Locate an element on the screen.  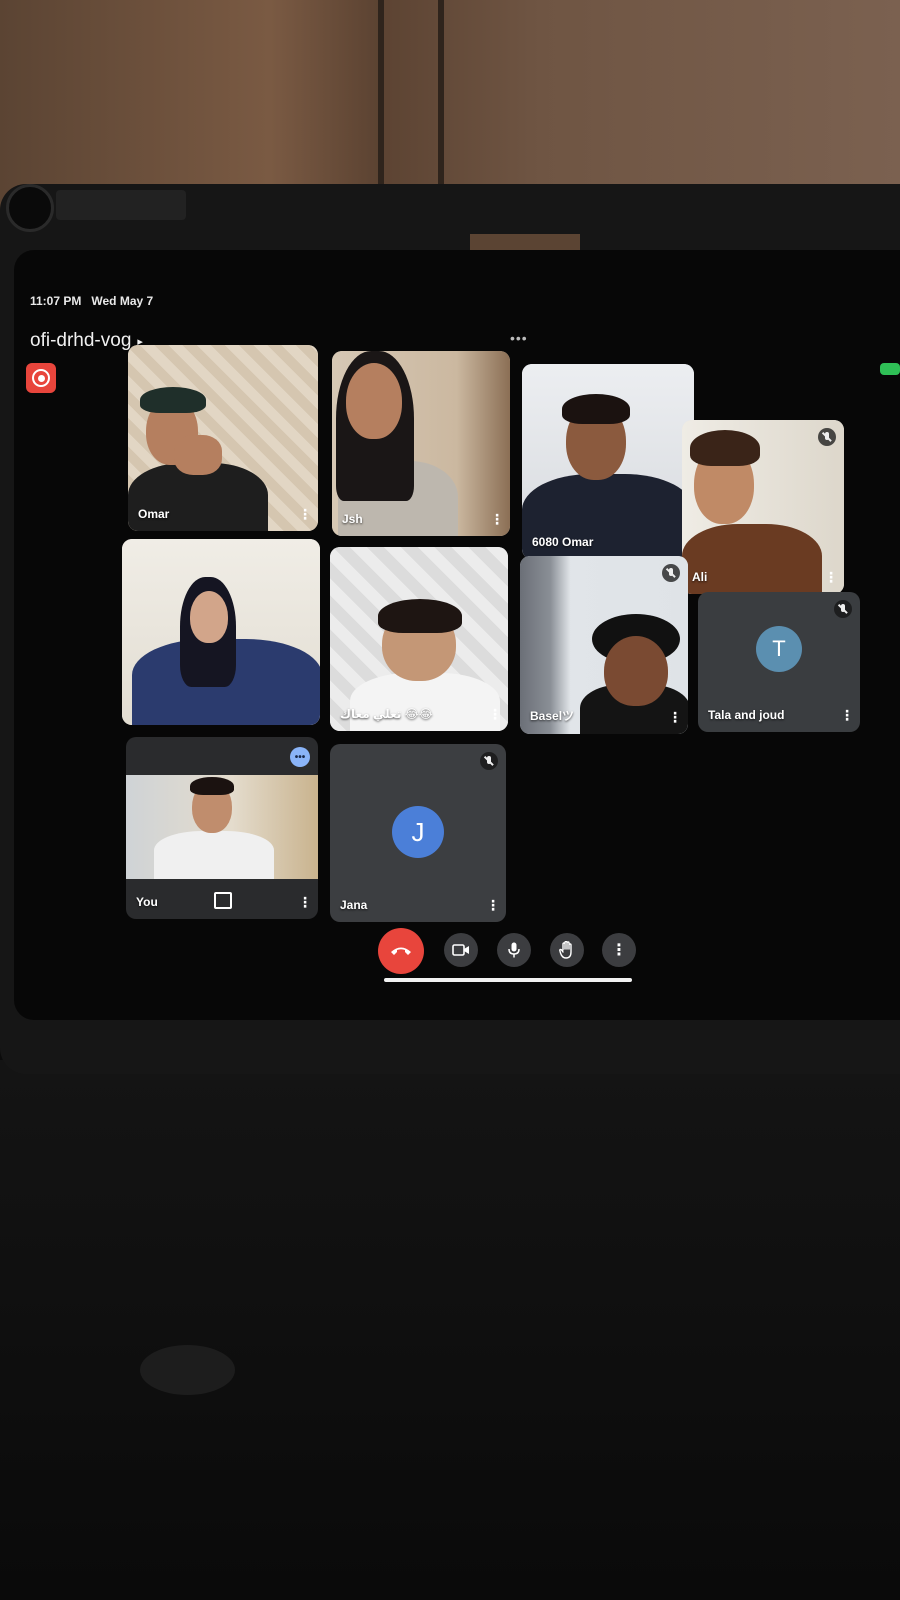
meeting-code-button: ofi-drhd-vog ▸ is located at coordinates (86, 341).